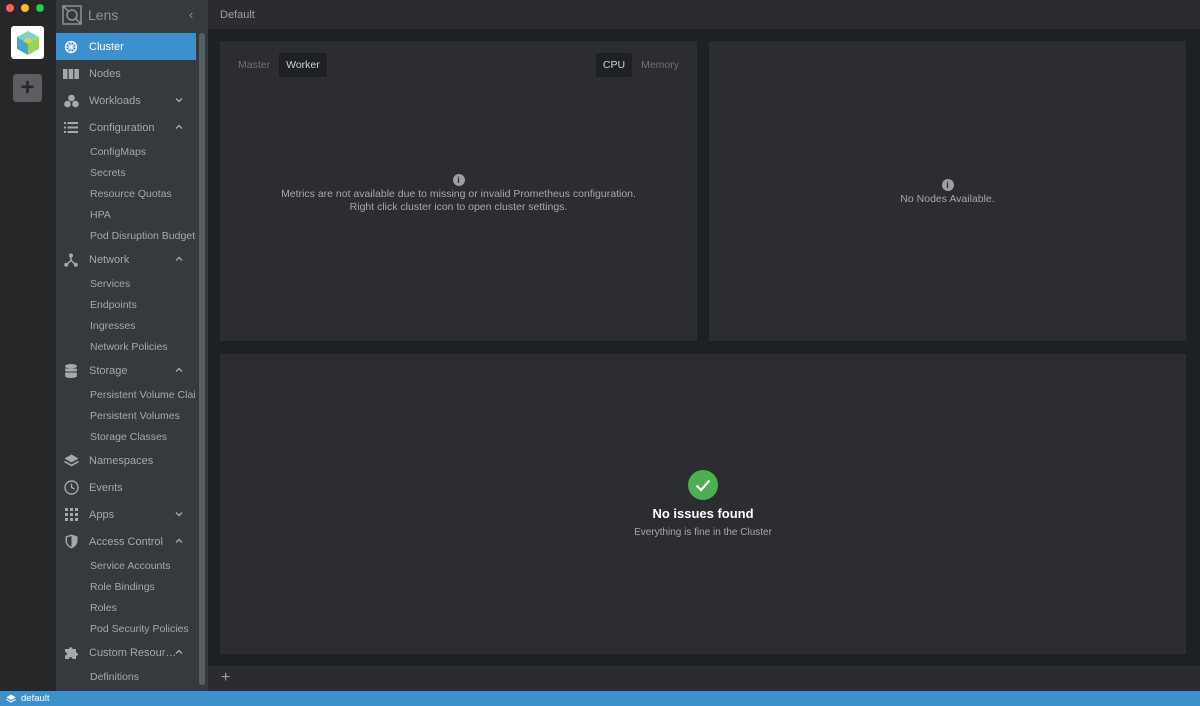 The height and width of the screenshot is (706, 1200). I want to click on metric-type-tabs: CPU Memory, so click(640, 65).